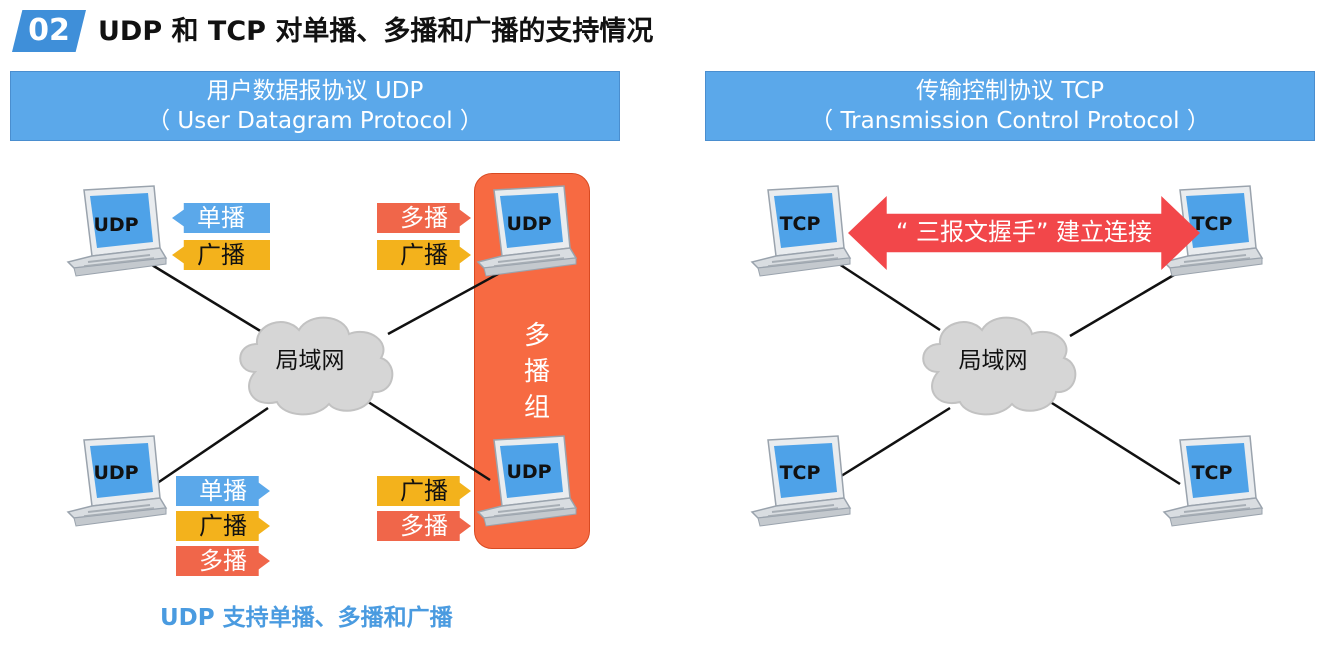  I want to click on udp-host-top-right: UDP, so click(527, 231).